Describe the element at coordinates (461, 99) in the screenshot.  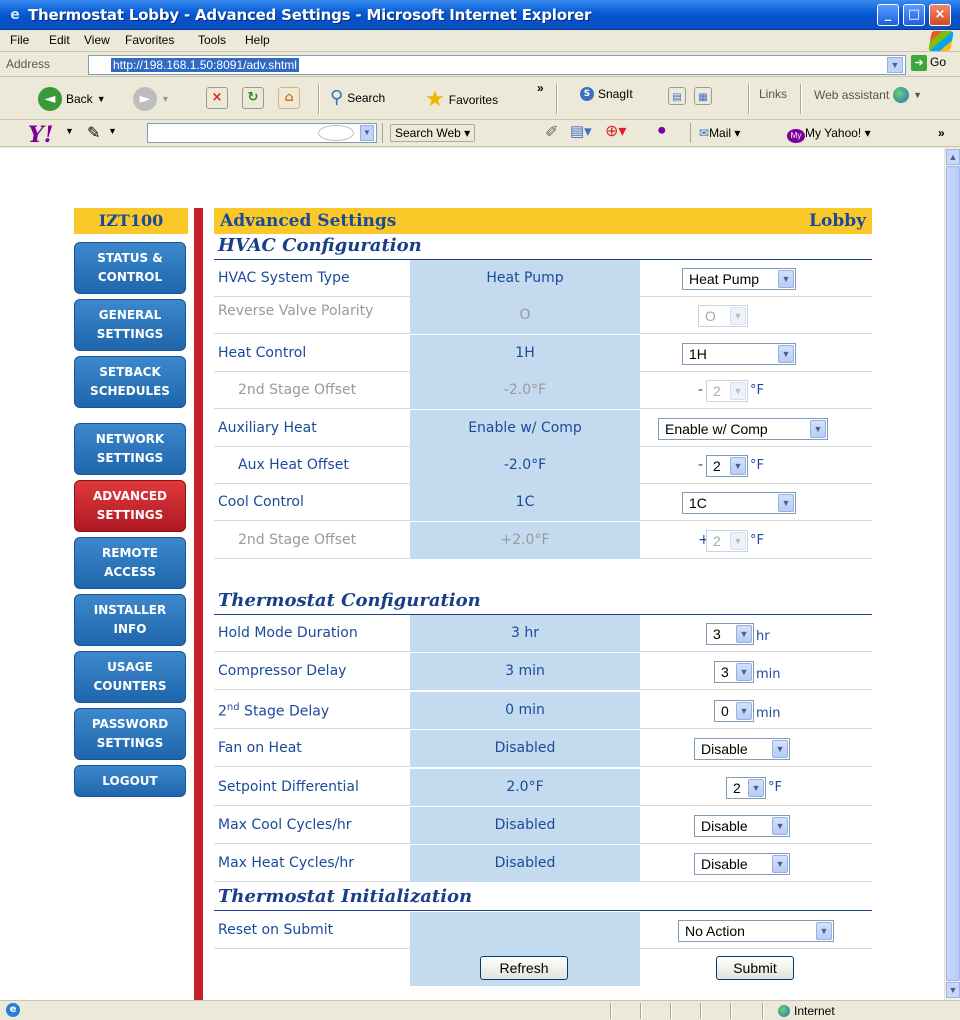
I see `favorites-button: ★ Favorites` at that location.